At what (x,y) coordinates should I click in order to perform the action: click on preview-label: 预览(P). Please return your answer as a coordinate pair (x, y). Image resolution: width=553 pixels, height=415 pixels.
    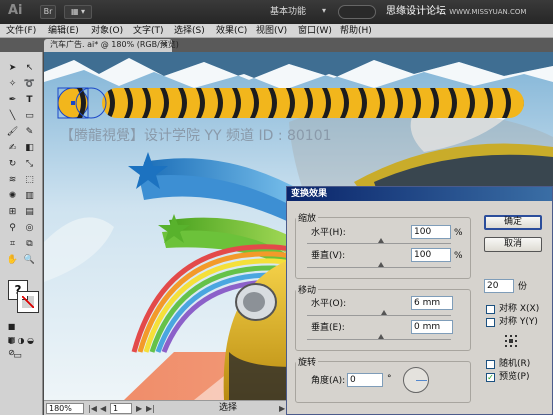
    Looking at the image, I should click on (514, 377).